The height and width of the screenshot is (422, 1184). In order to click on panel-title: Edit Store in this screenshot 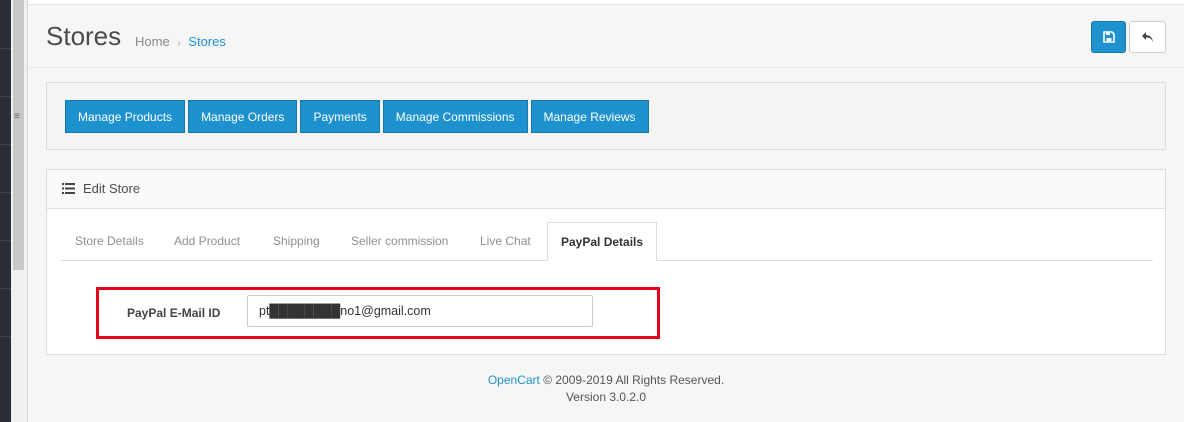, I will do `click(112, 188)`.